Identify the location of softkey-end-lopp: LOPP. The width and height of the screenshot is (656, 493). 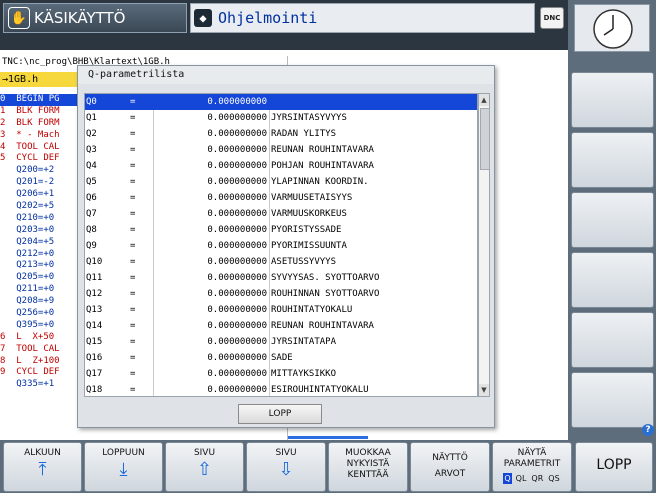
(614, 467).